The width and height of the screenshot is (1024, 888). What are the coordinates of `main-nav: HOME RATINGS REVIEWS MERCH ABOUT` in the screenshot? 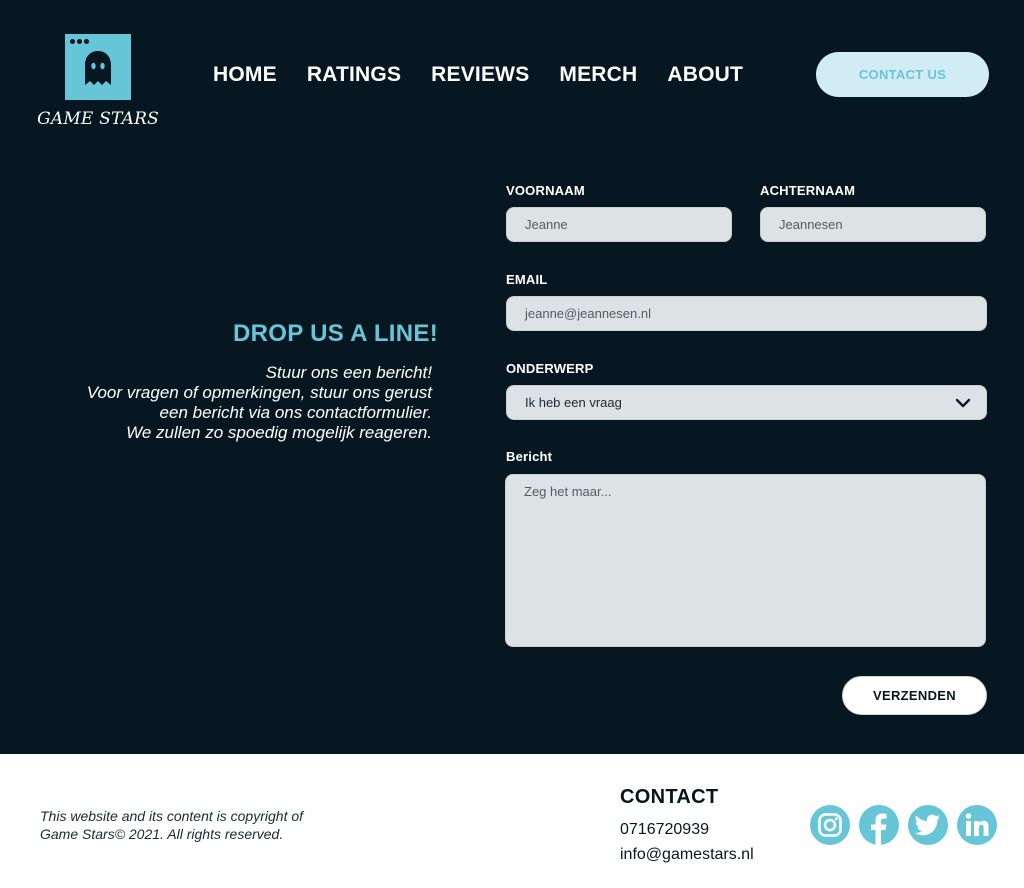 It's located at (493, 75).